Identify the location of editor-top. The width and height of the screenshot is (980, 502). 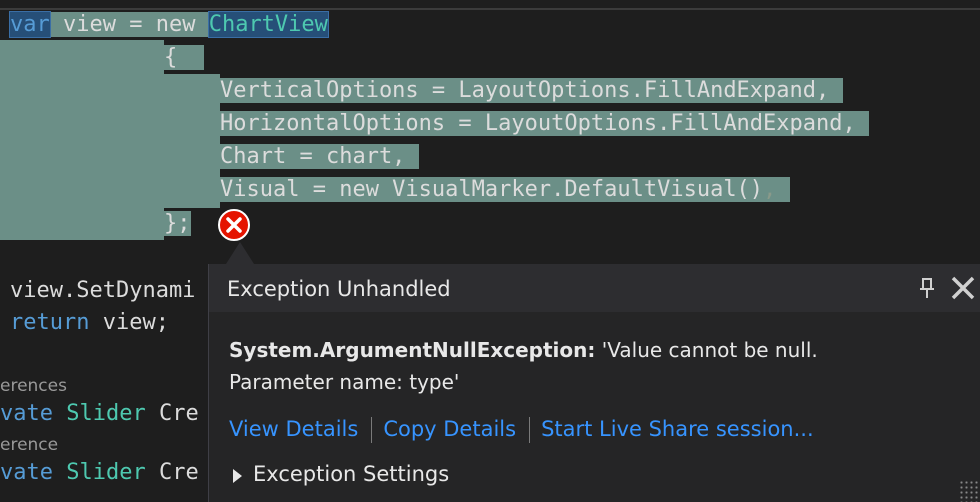
(490, 4).